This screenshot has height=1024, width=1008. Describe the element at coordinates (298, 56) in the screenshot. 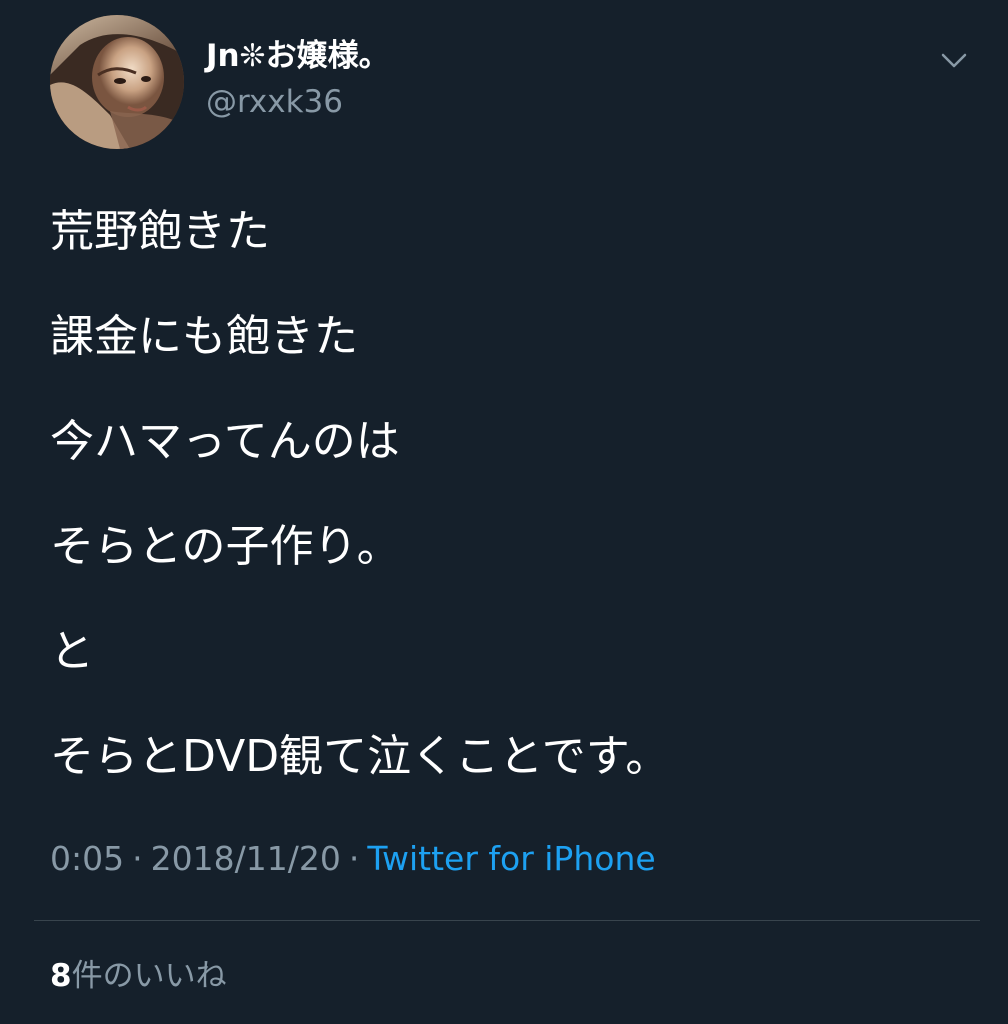

I see `display-name: Jn❊お嬢様。` at that location.